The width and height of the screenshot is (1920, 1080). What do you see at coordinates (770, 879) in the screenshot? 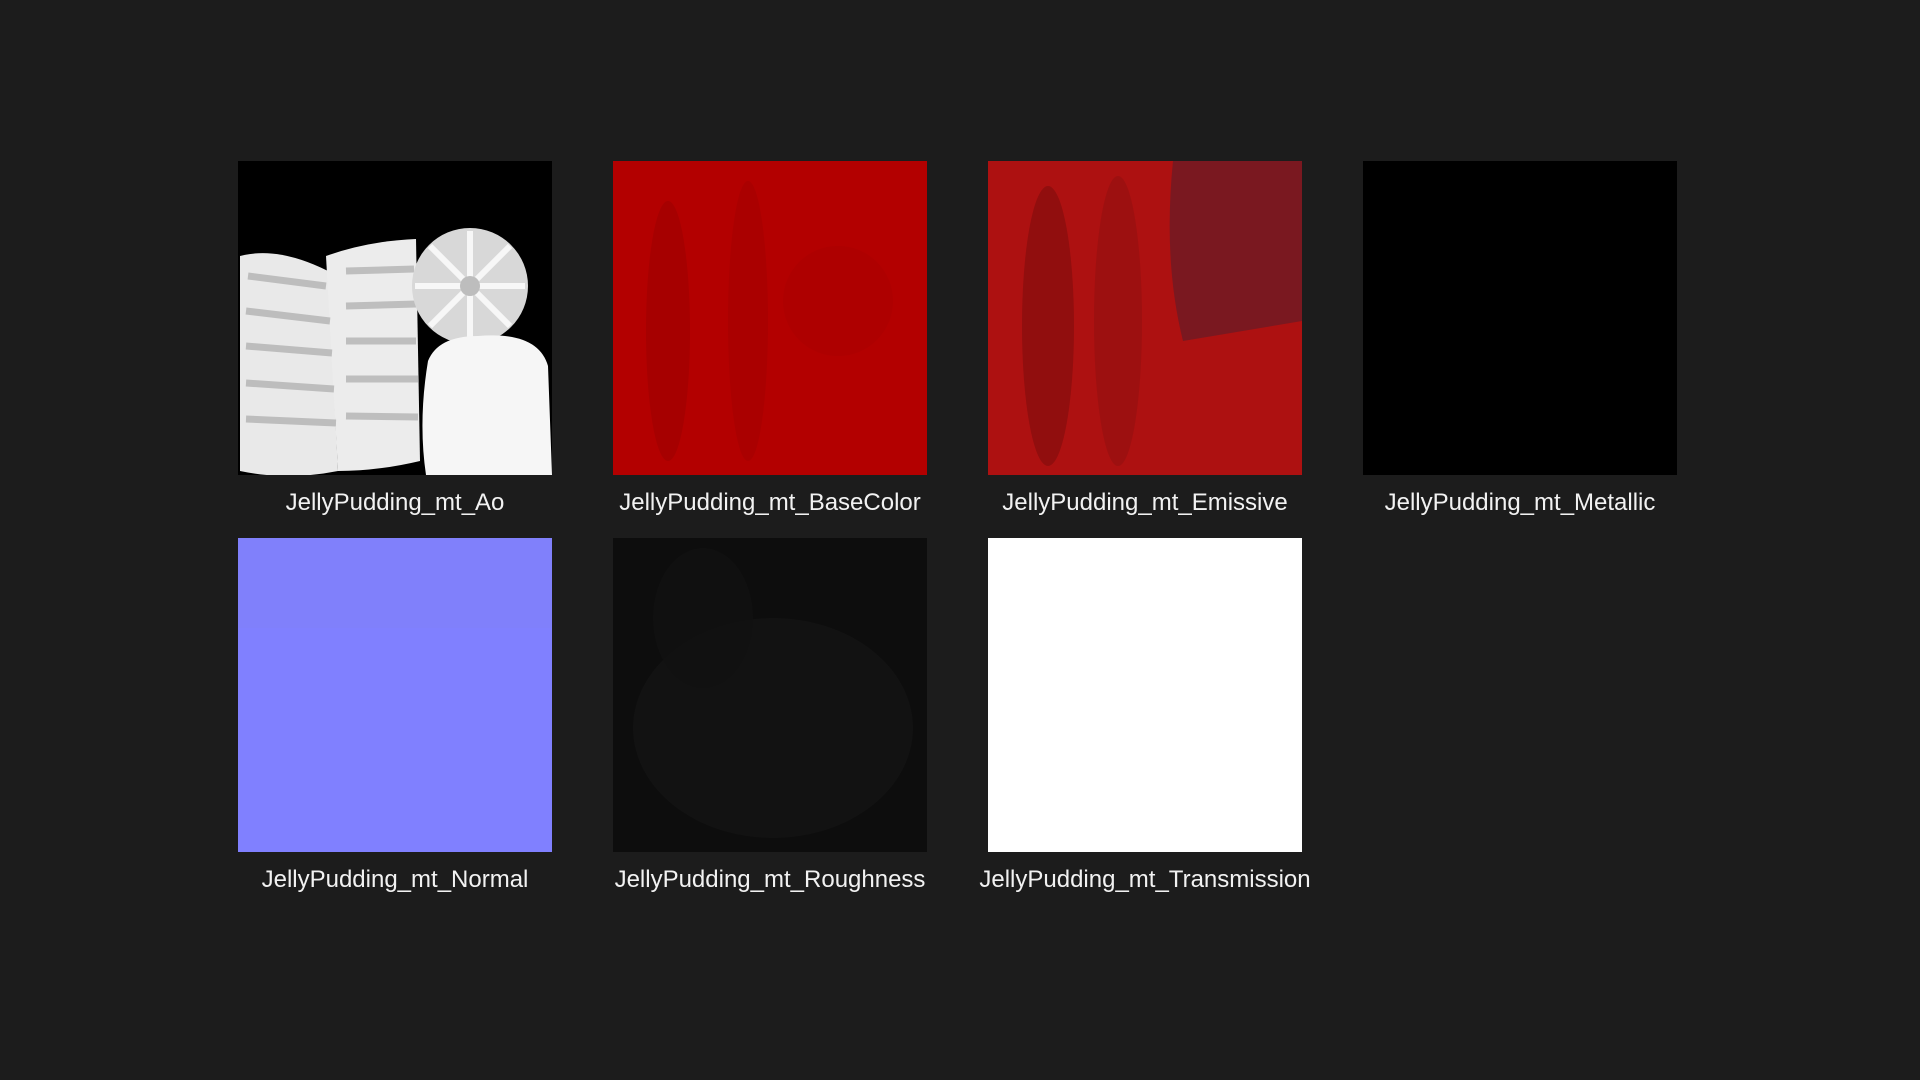
I see `file-name-label: JellyPudding_mt_Roughness` at bounding box center [770, 879].